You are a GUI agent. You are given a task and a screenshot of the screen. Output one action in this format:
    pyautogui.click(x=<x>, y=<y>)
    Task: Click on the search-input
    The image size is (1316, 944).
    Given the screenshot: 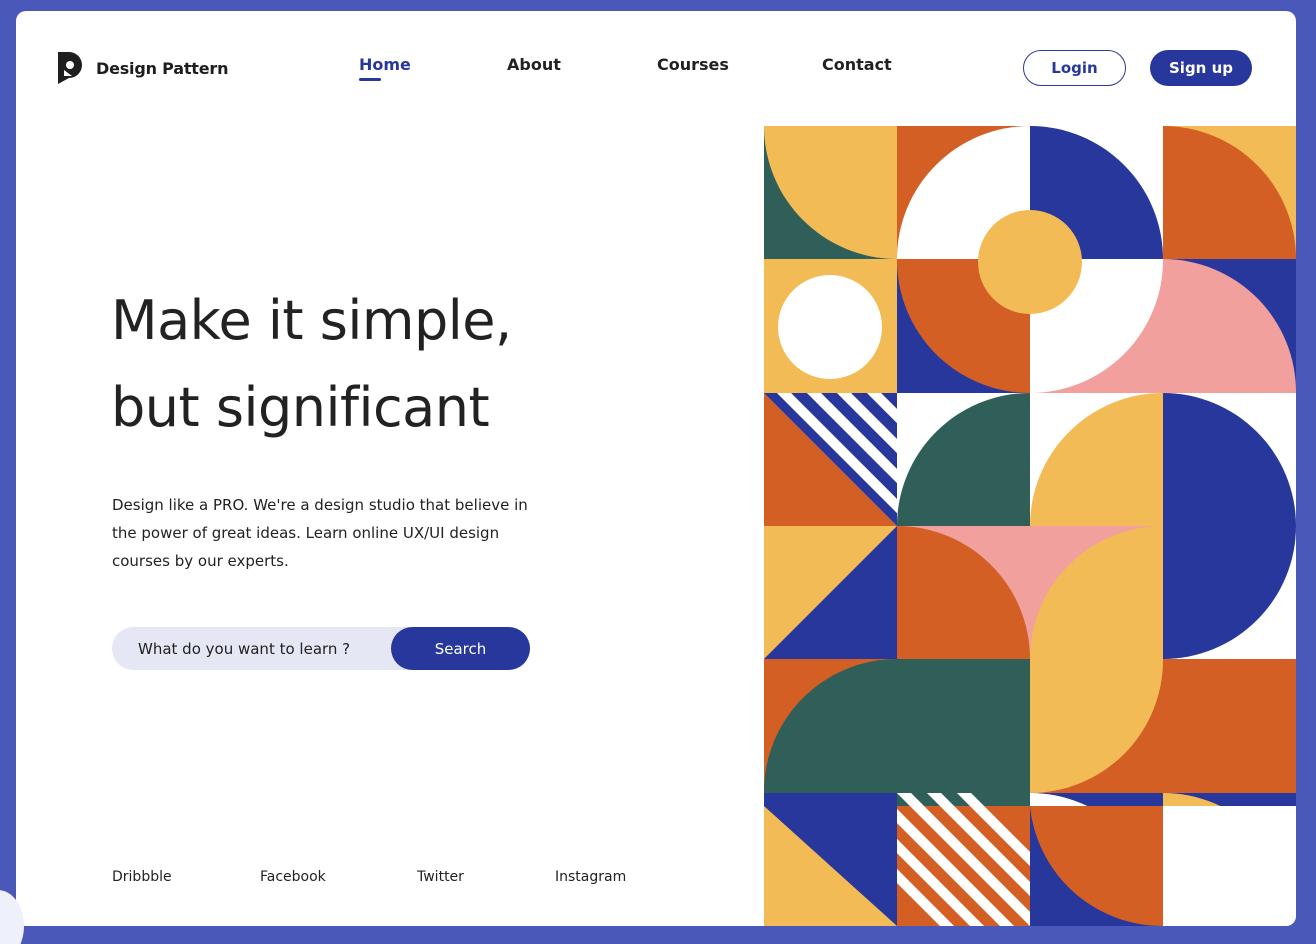 What is the action you would take?
    pyautogui.click(x=257, y=648)
    